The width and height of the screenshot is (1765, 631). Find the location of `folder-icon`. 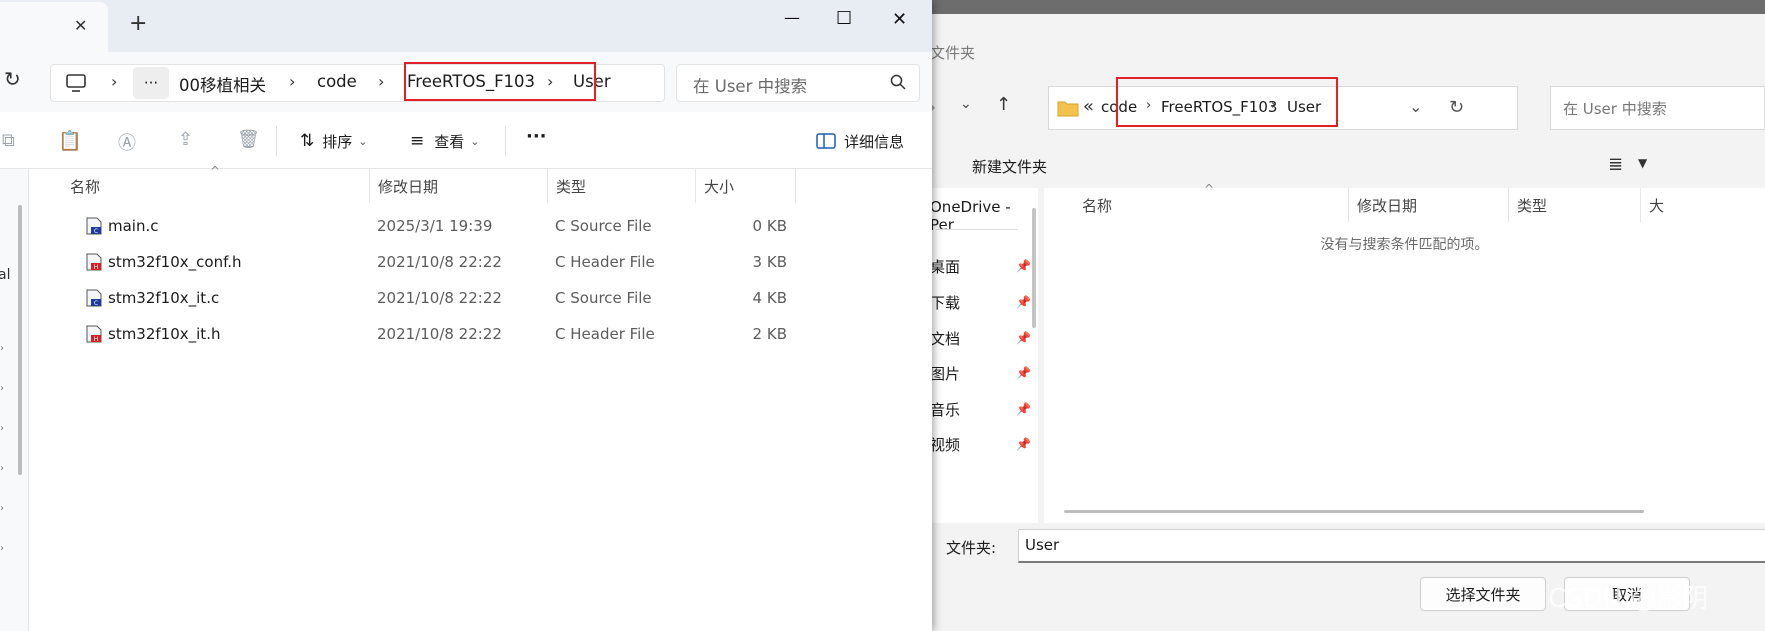

folder-icon is located at coordinates (1068, 108).